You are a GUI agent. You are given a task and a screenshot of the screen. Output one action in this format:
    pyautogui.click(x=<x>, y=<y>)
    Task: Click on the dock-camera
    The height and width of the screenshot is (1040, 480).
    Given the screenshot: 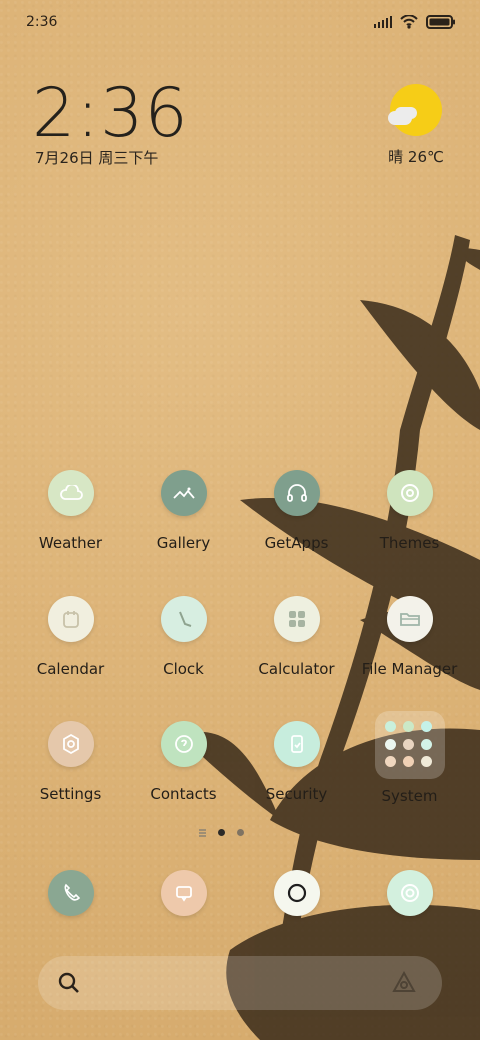 What is the action you would take?
    pyautogui.click(x=409, y=893)
    